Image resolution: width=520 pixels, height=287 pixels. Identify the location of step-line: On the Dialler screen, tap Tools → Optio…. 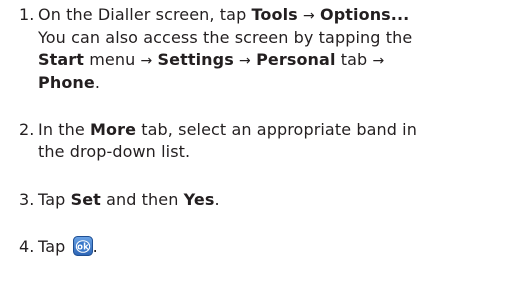
(224, 14).